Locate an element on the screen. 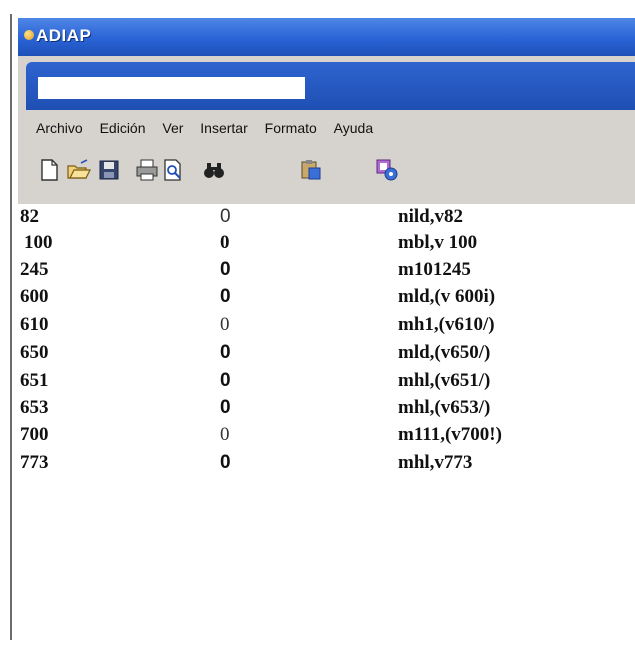  menu-formato: Formato is located at coordinates (291, 128).